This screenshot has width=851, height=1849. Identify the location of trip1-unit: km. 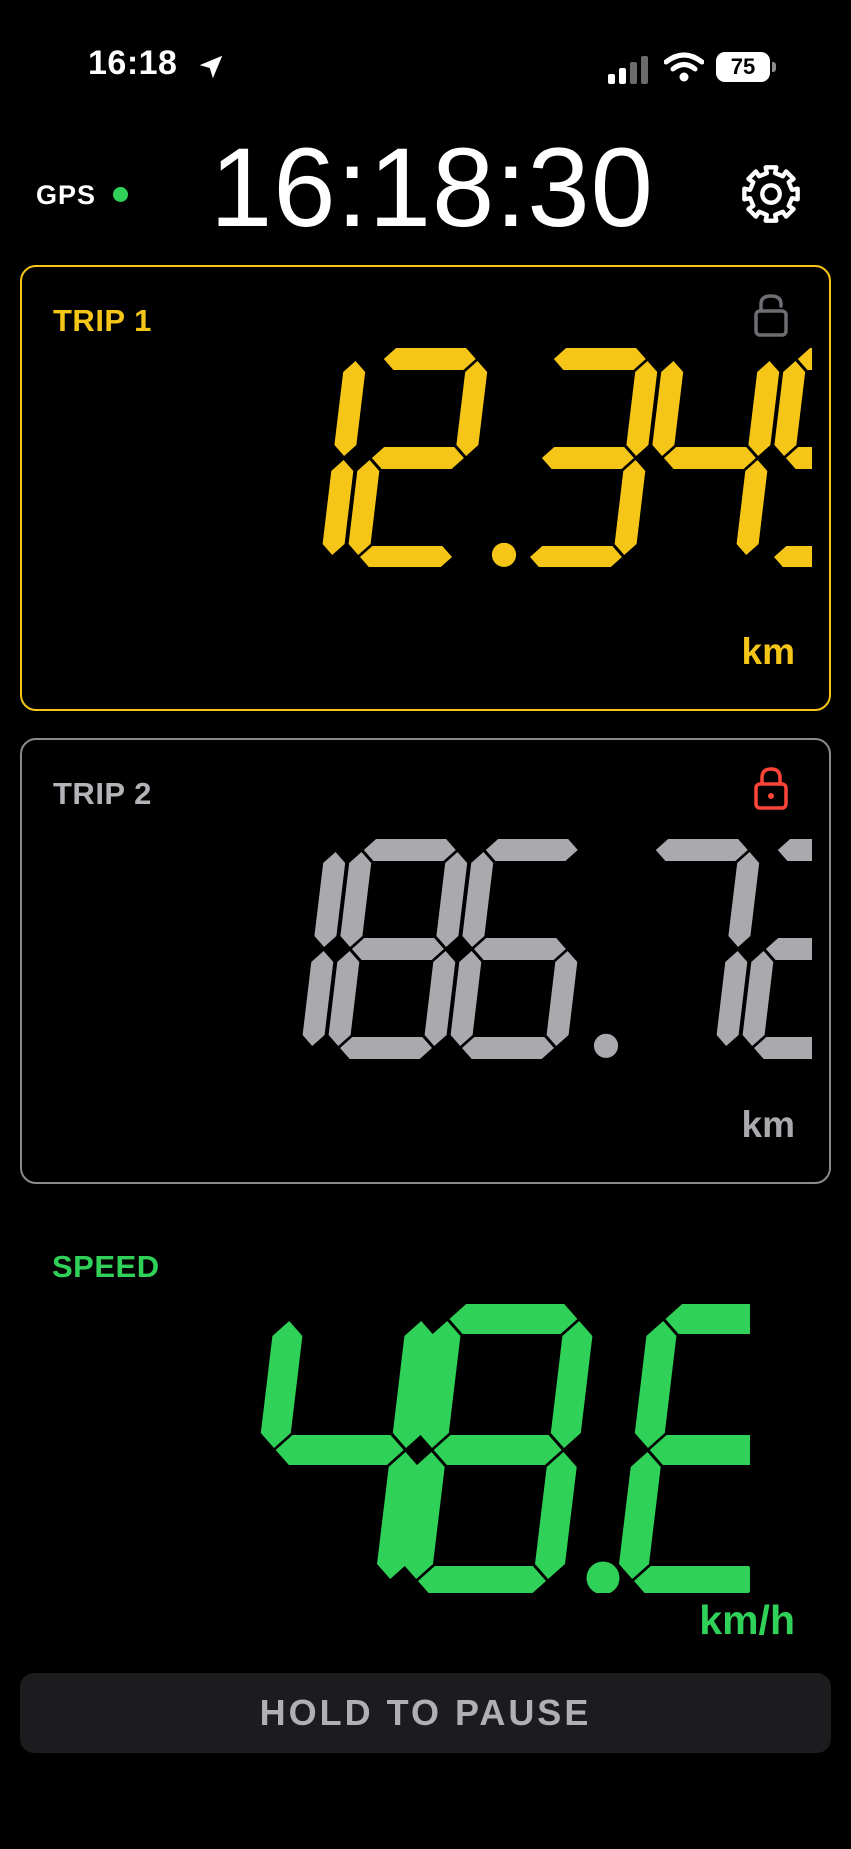
(768, 651).